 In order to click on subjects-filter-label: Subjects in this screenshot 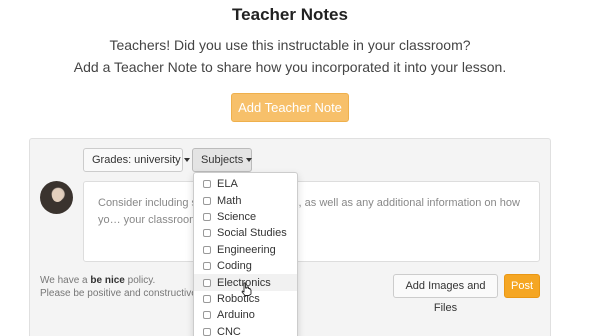, I will do `click(222, 160)`.